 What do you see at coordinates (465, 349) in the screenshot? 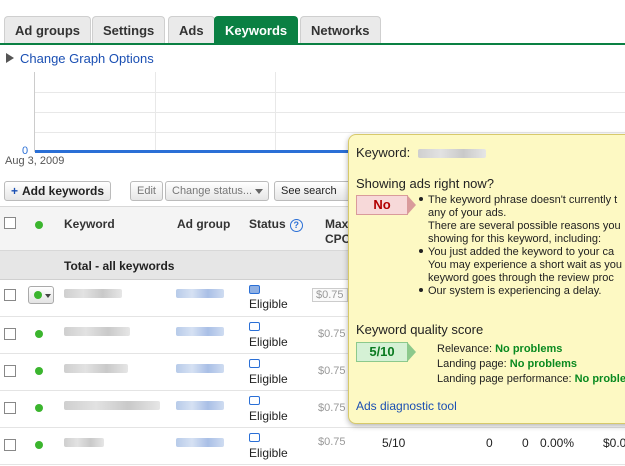
I see `quality-item-label: Relevance:` at bounding box center [465, 349].